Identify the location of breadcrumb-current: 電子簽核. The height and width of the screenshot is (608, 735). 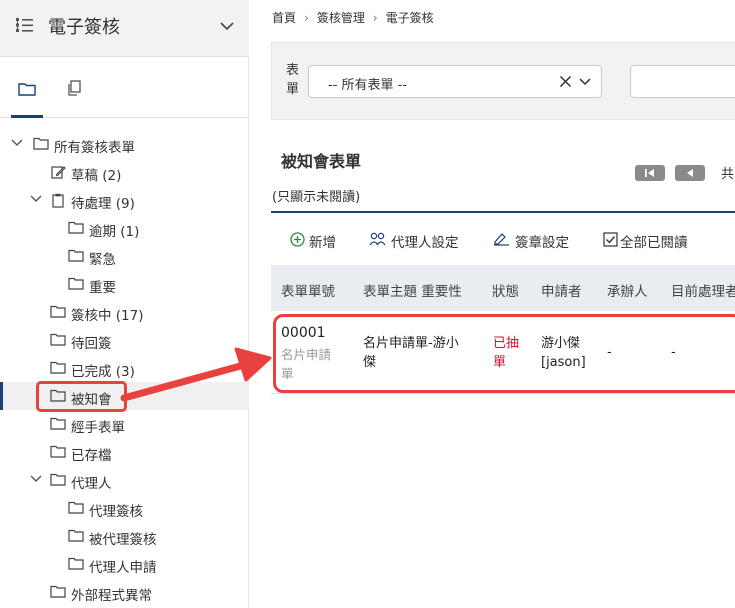
(409, 18).